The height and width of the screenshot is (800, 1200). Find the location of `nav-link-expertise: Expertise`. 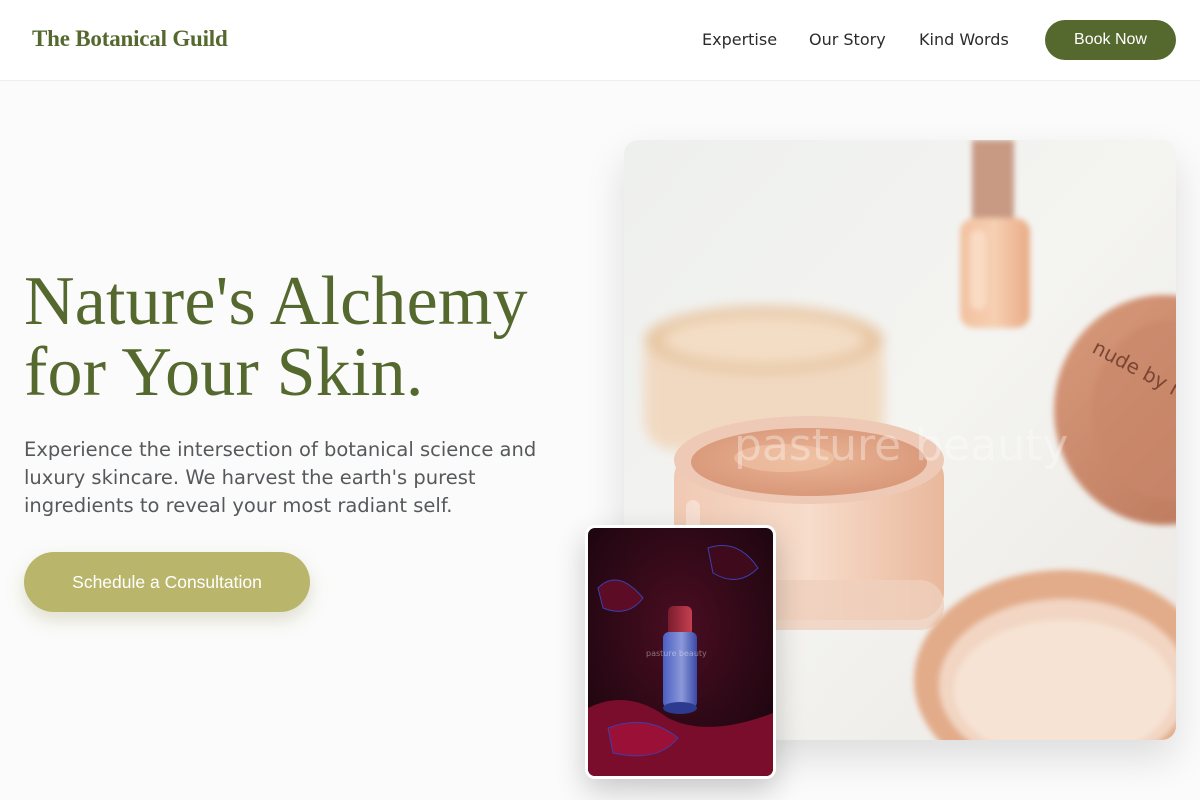

nav-link-expertise: Expertise is located at coordinates (739, 39).